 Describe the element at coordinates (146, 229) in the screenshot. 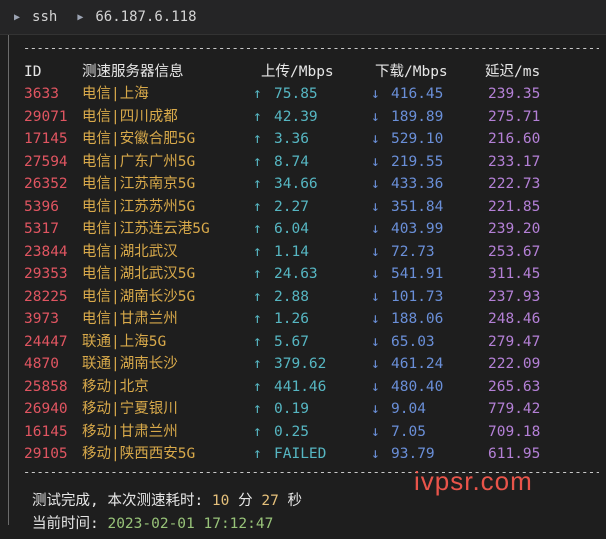

I see `row-server: 电信|江苏连云港5G` at that location.